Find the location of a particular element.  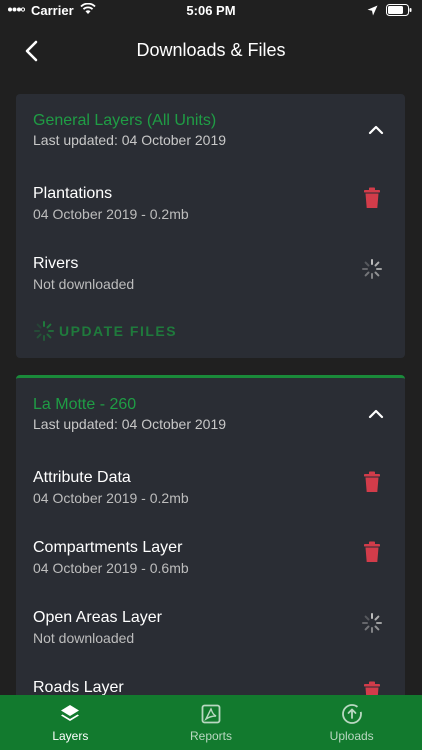

tab-label: Reports is located at coordinates (211, 735).